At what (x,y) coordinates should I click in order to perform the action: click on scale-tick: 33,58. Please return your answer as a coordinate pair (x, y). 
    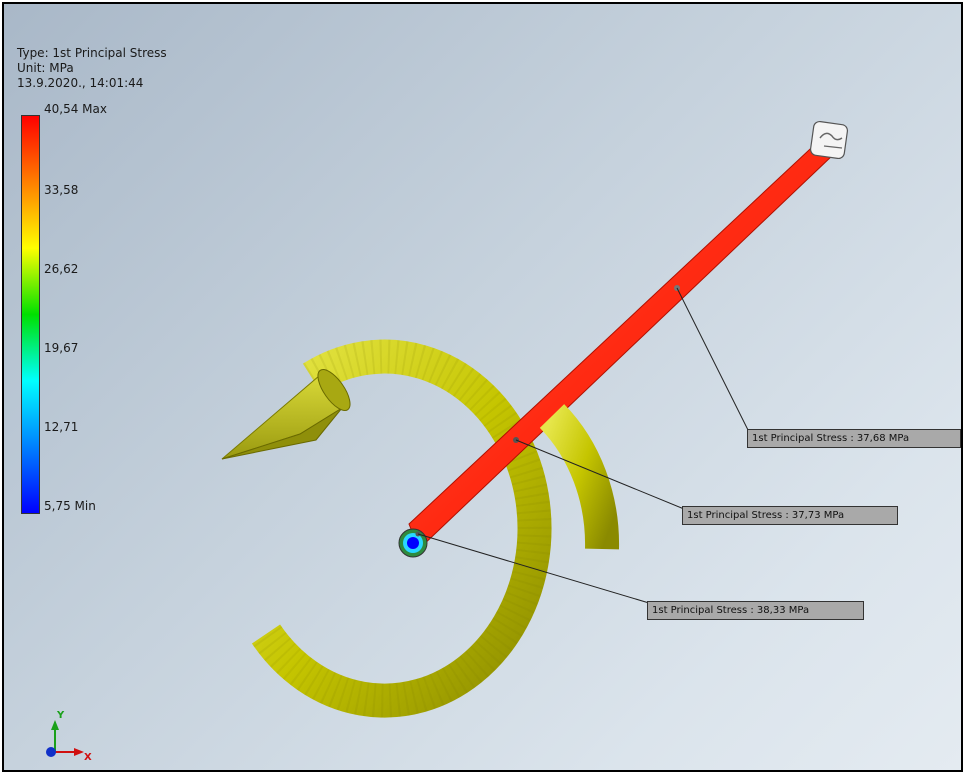
    Looking at the image, I should click on (61, 190).